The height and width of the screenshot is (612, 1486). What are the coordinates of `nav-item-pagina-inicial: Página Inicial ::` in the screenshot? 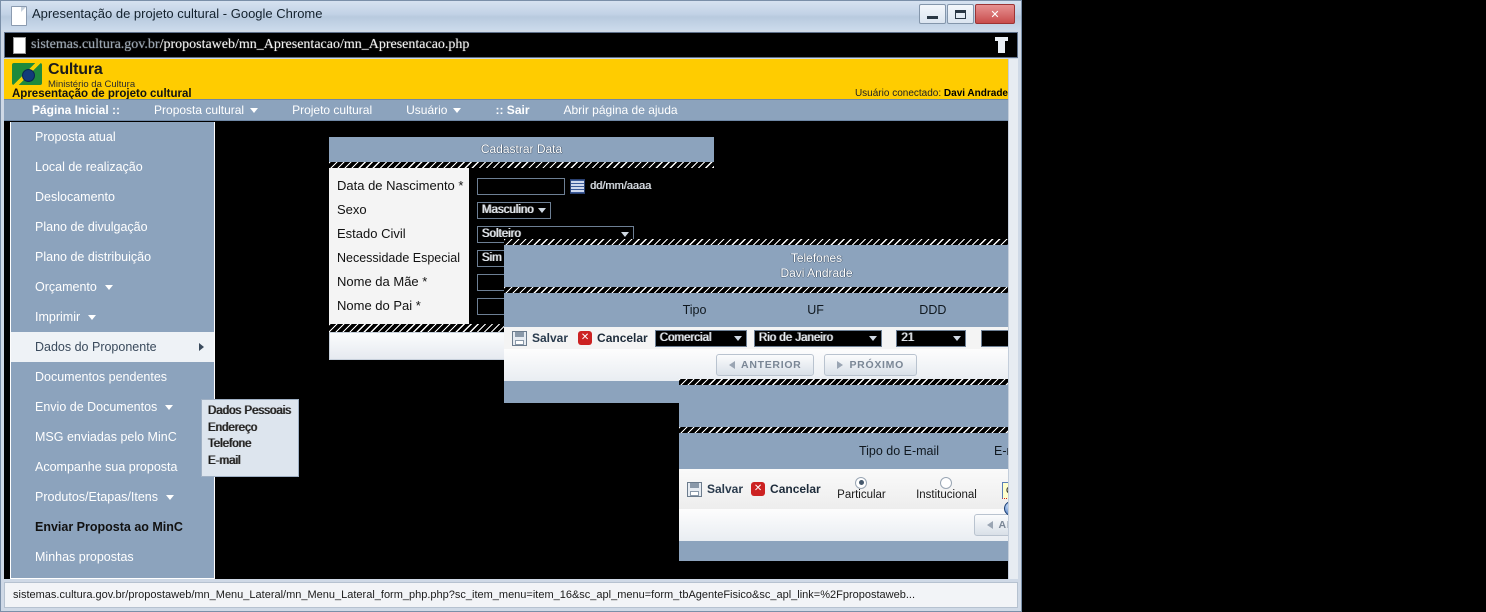 It's located at (76, 110).